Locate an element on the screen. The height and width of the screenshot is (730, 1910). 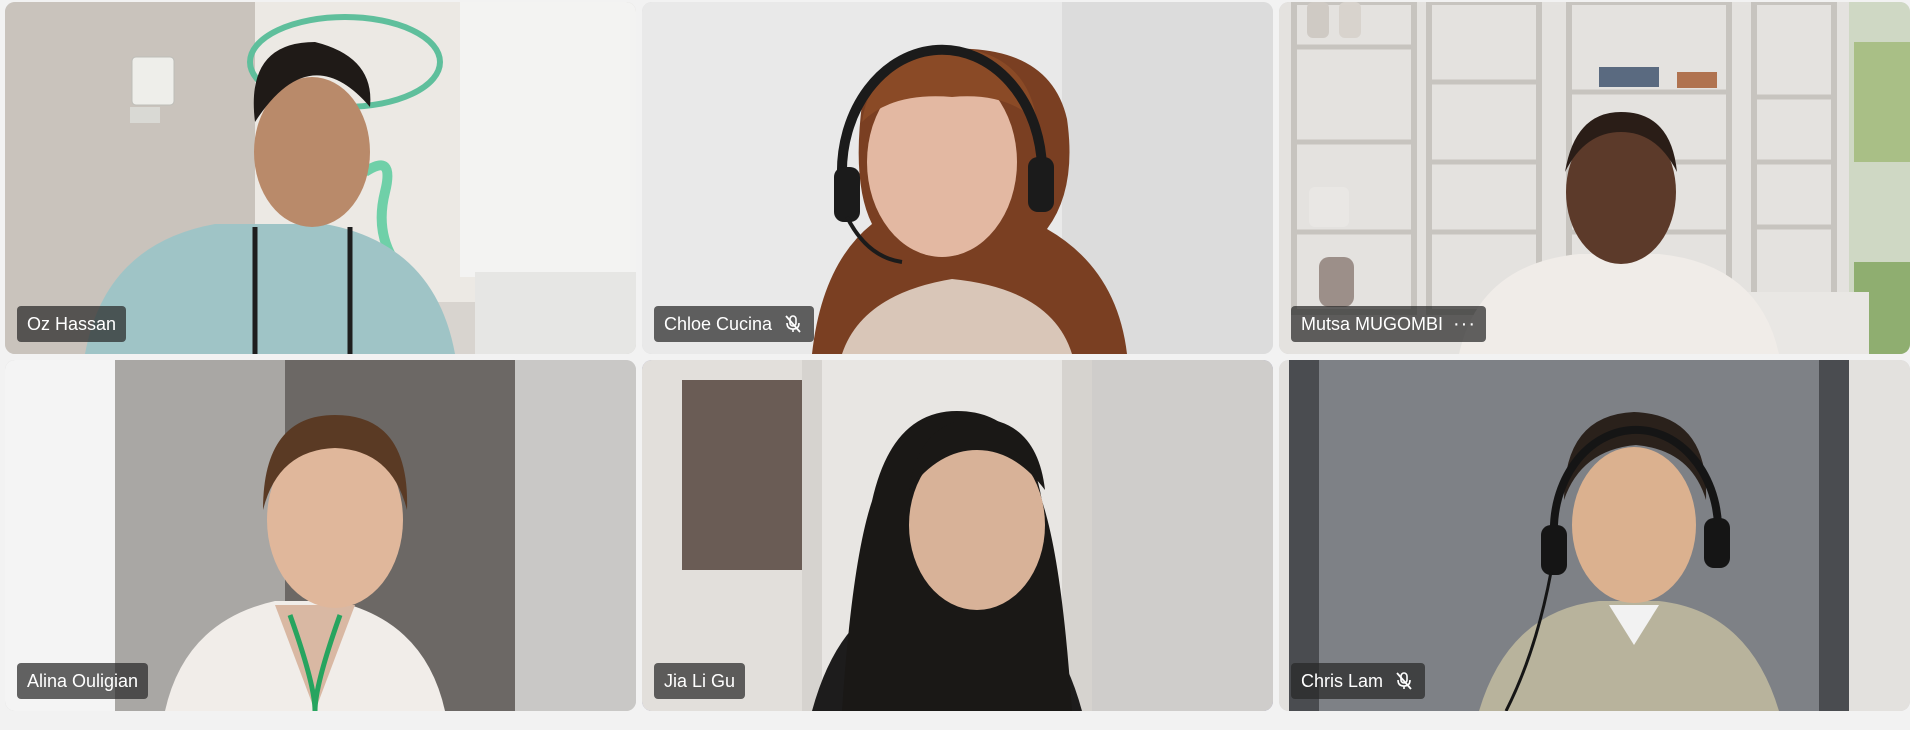
participant-name: Alina Ouligian is located at coordinates (83, 681).